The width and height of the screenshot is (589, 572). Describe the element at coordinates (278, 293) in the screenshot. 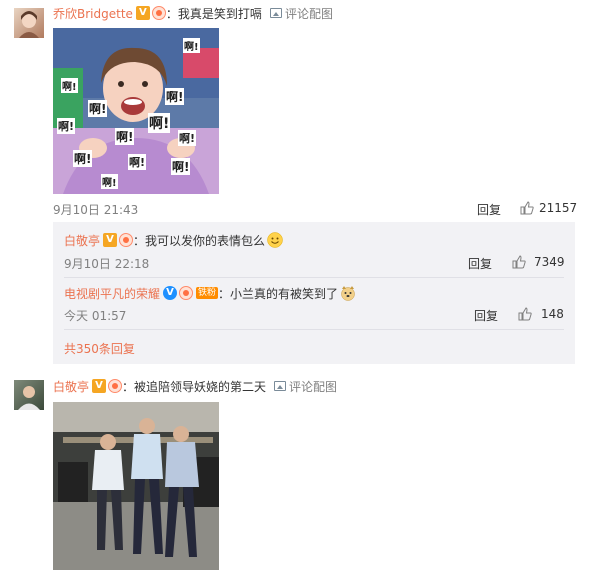

I see `reply-text: ：小兰真的有被笑到了` at that location.